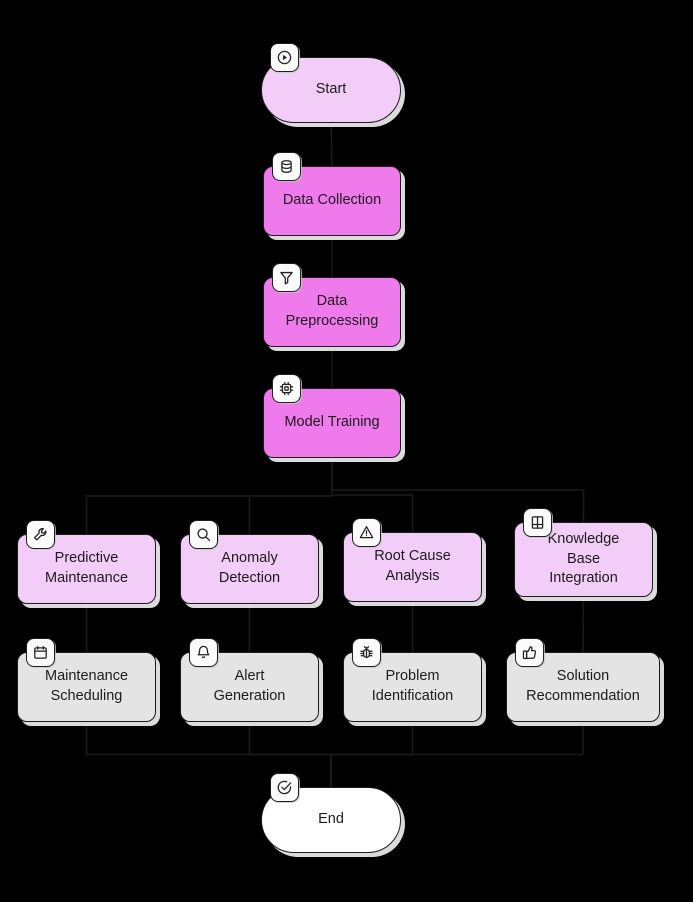 The height and width of the screenshot is (902, 693). I want to click on node-model-training: Model Training, so click(332, 416).